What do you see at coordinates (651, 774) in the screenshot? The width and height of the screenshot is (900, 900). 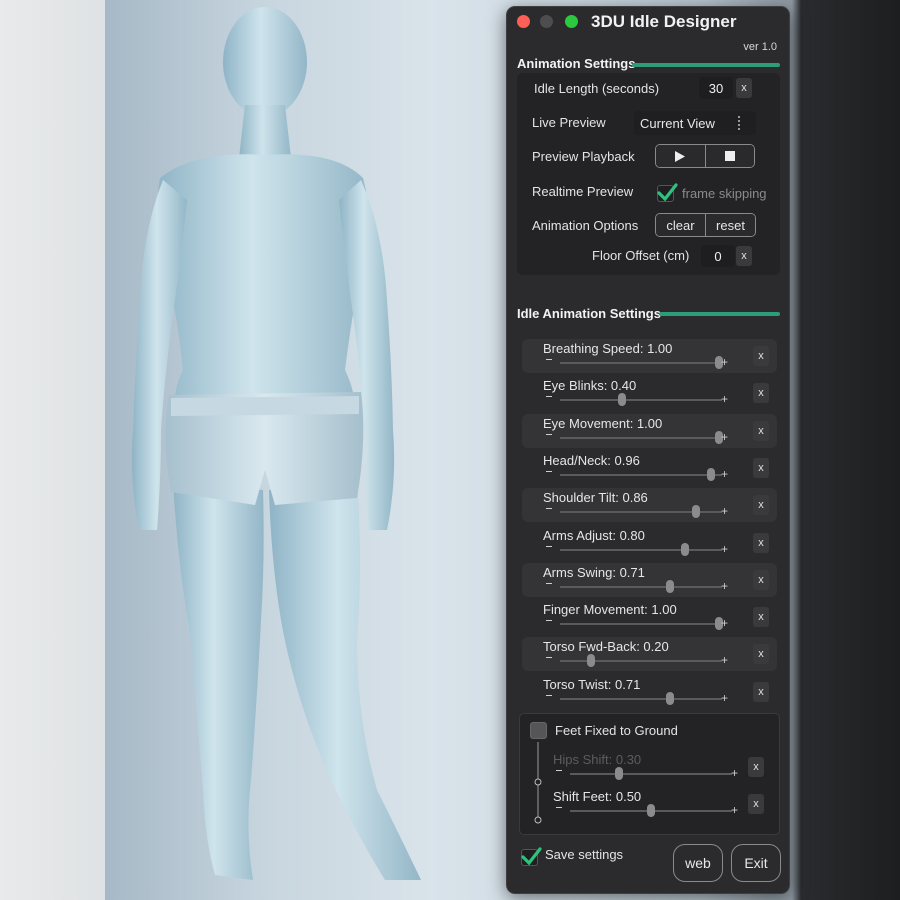 I see `hips-shift-slider-track` at bounding box center [651, 774].